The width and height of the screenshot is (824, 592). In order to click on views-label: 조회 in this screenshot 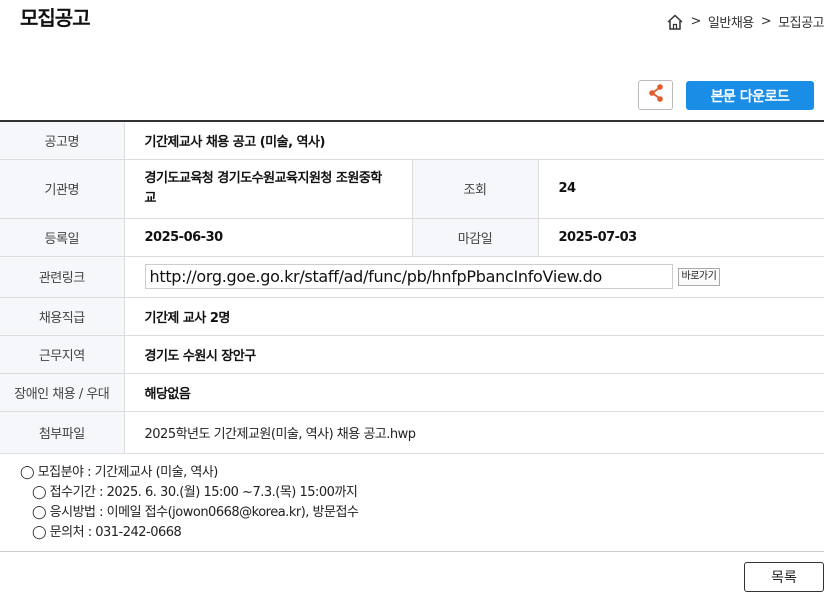, I will do `click(475, 189)`.